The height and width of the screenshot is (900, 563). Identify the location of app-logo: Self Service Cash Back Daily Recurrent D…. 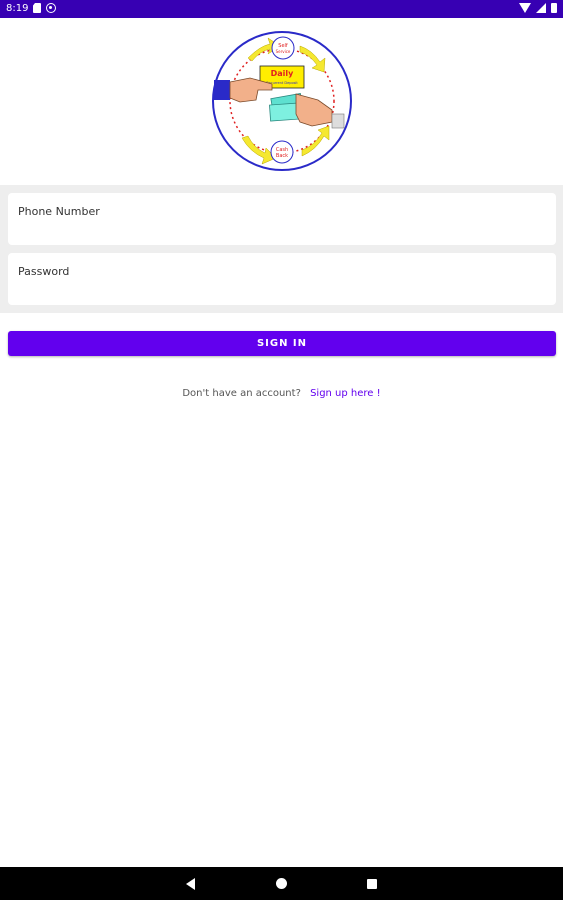
(282, 101).